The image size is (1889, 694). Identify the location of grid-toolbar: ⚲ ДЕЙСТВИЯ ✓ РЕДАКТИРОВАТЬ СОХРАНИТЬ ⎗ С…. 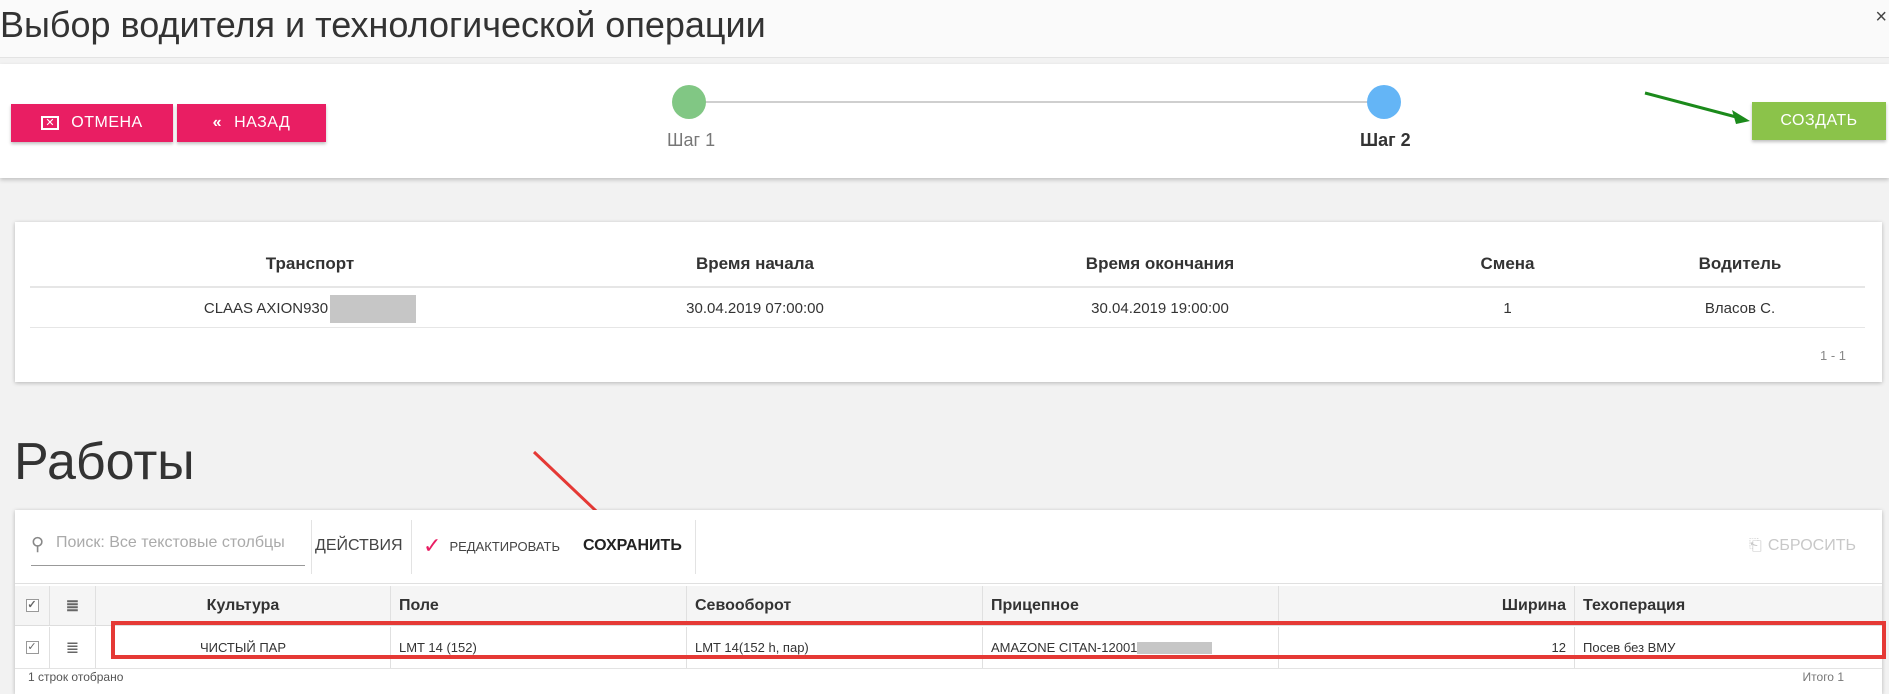
(948, 547).